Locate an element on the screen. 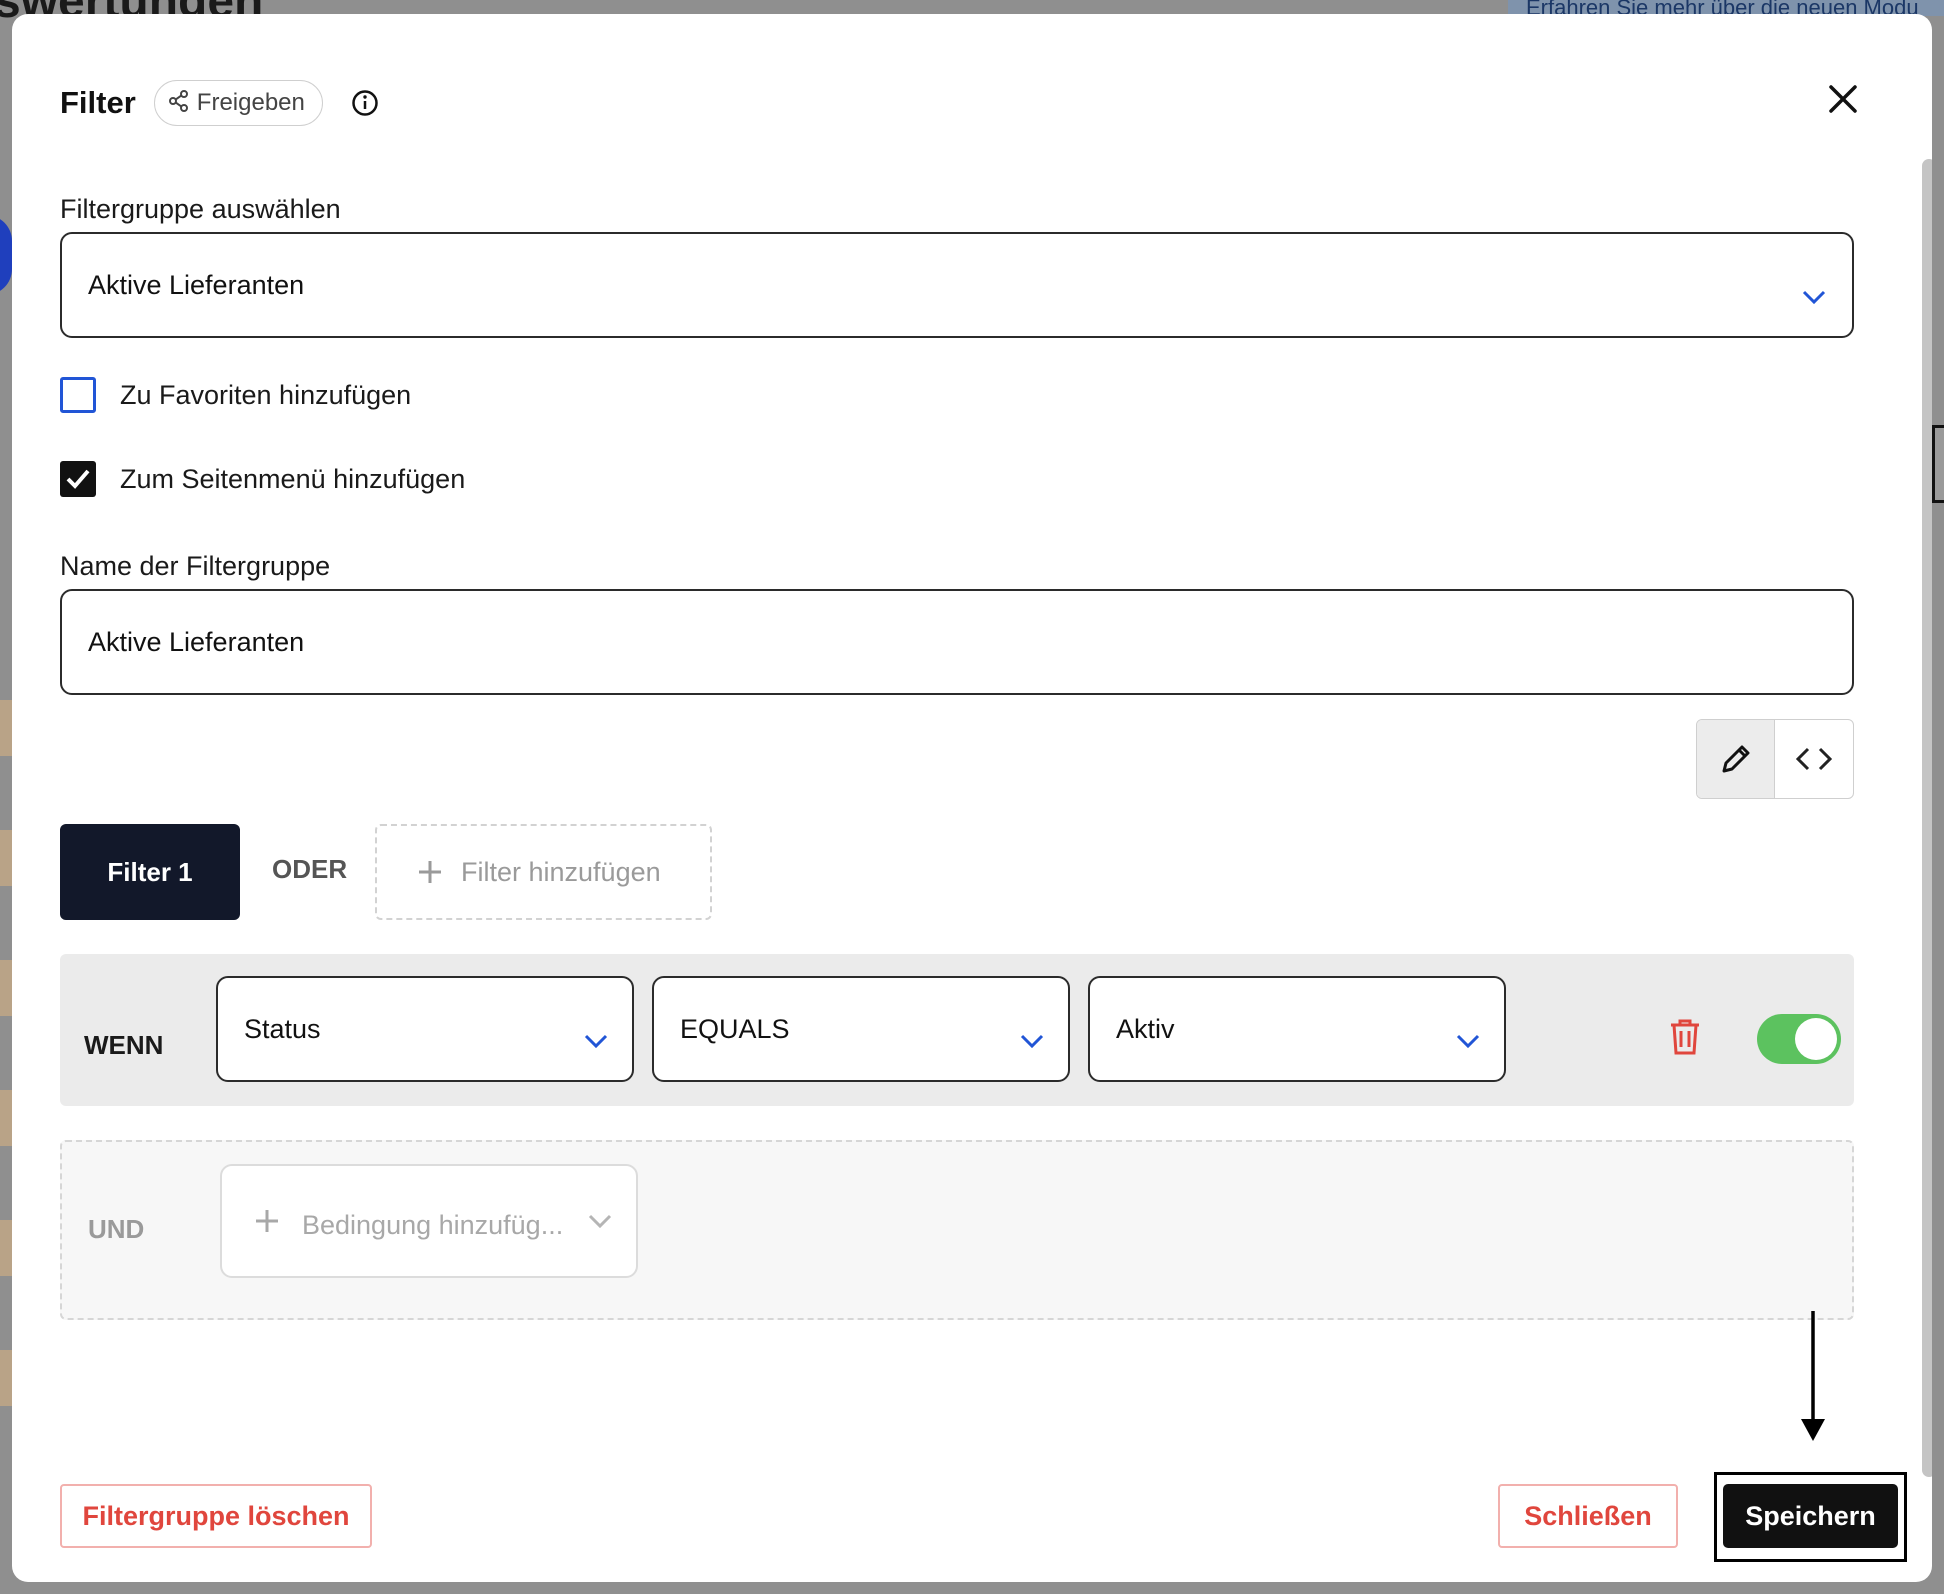 Image resolution: width=1944 pixels, height=1594 pixels. share-button: Freigeben is located at coordinates (238, 103).